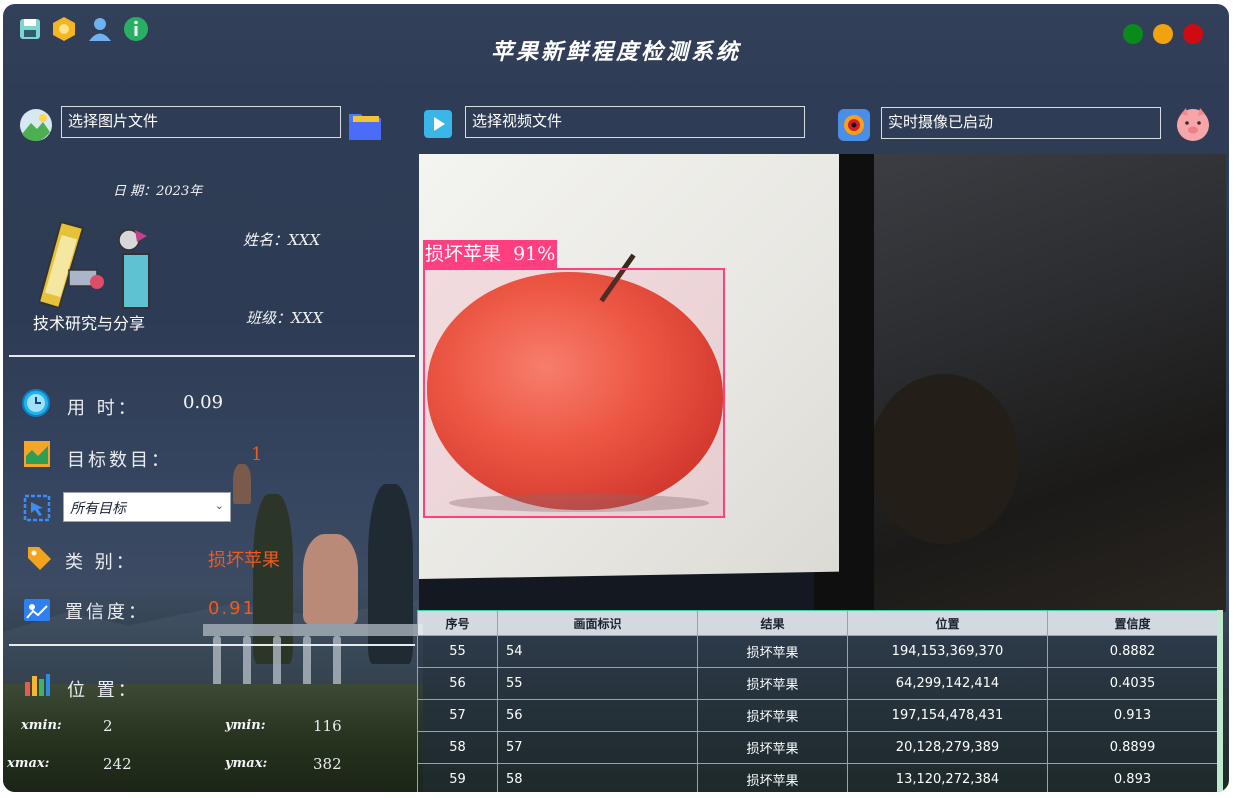 This screenshot has width=1236, height=798. I want to click on cell-frame-id: 55, so click(597, 683).